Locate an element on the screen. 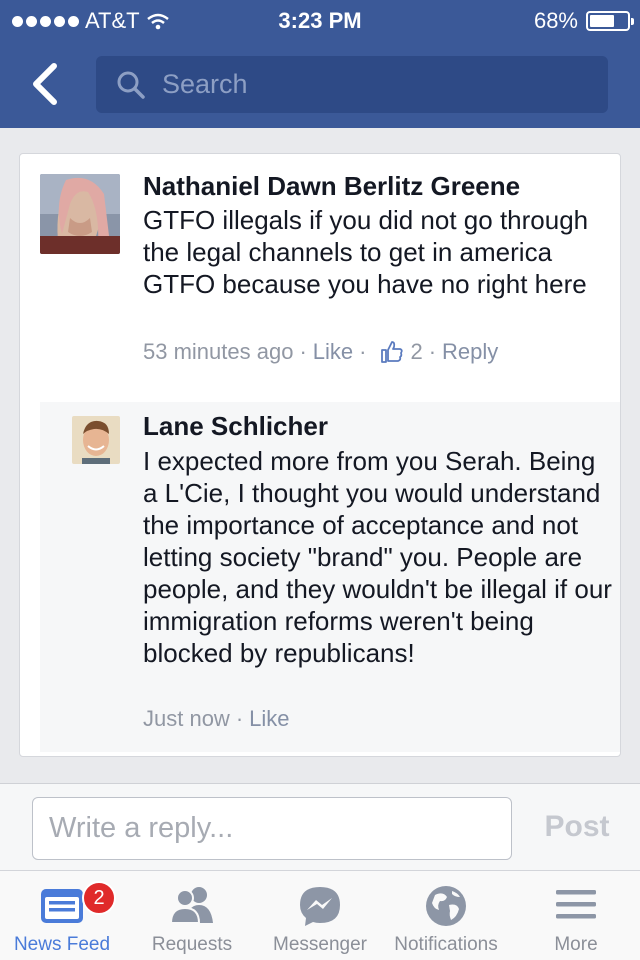 This screenshot has width=640, height=960. search-icon is located at coordinates (131, 85).